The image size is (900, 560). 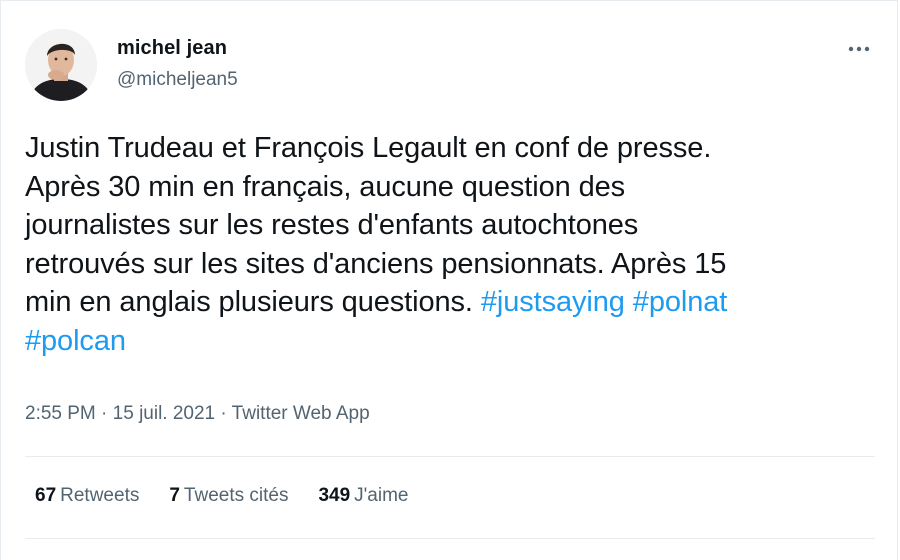 What do you see at coordinates (100, 495) in the screenshot?
I see `retweets-label: Retweets` at bounding box center [100, 495].